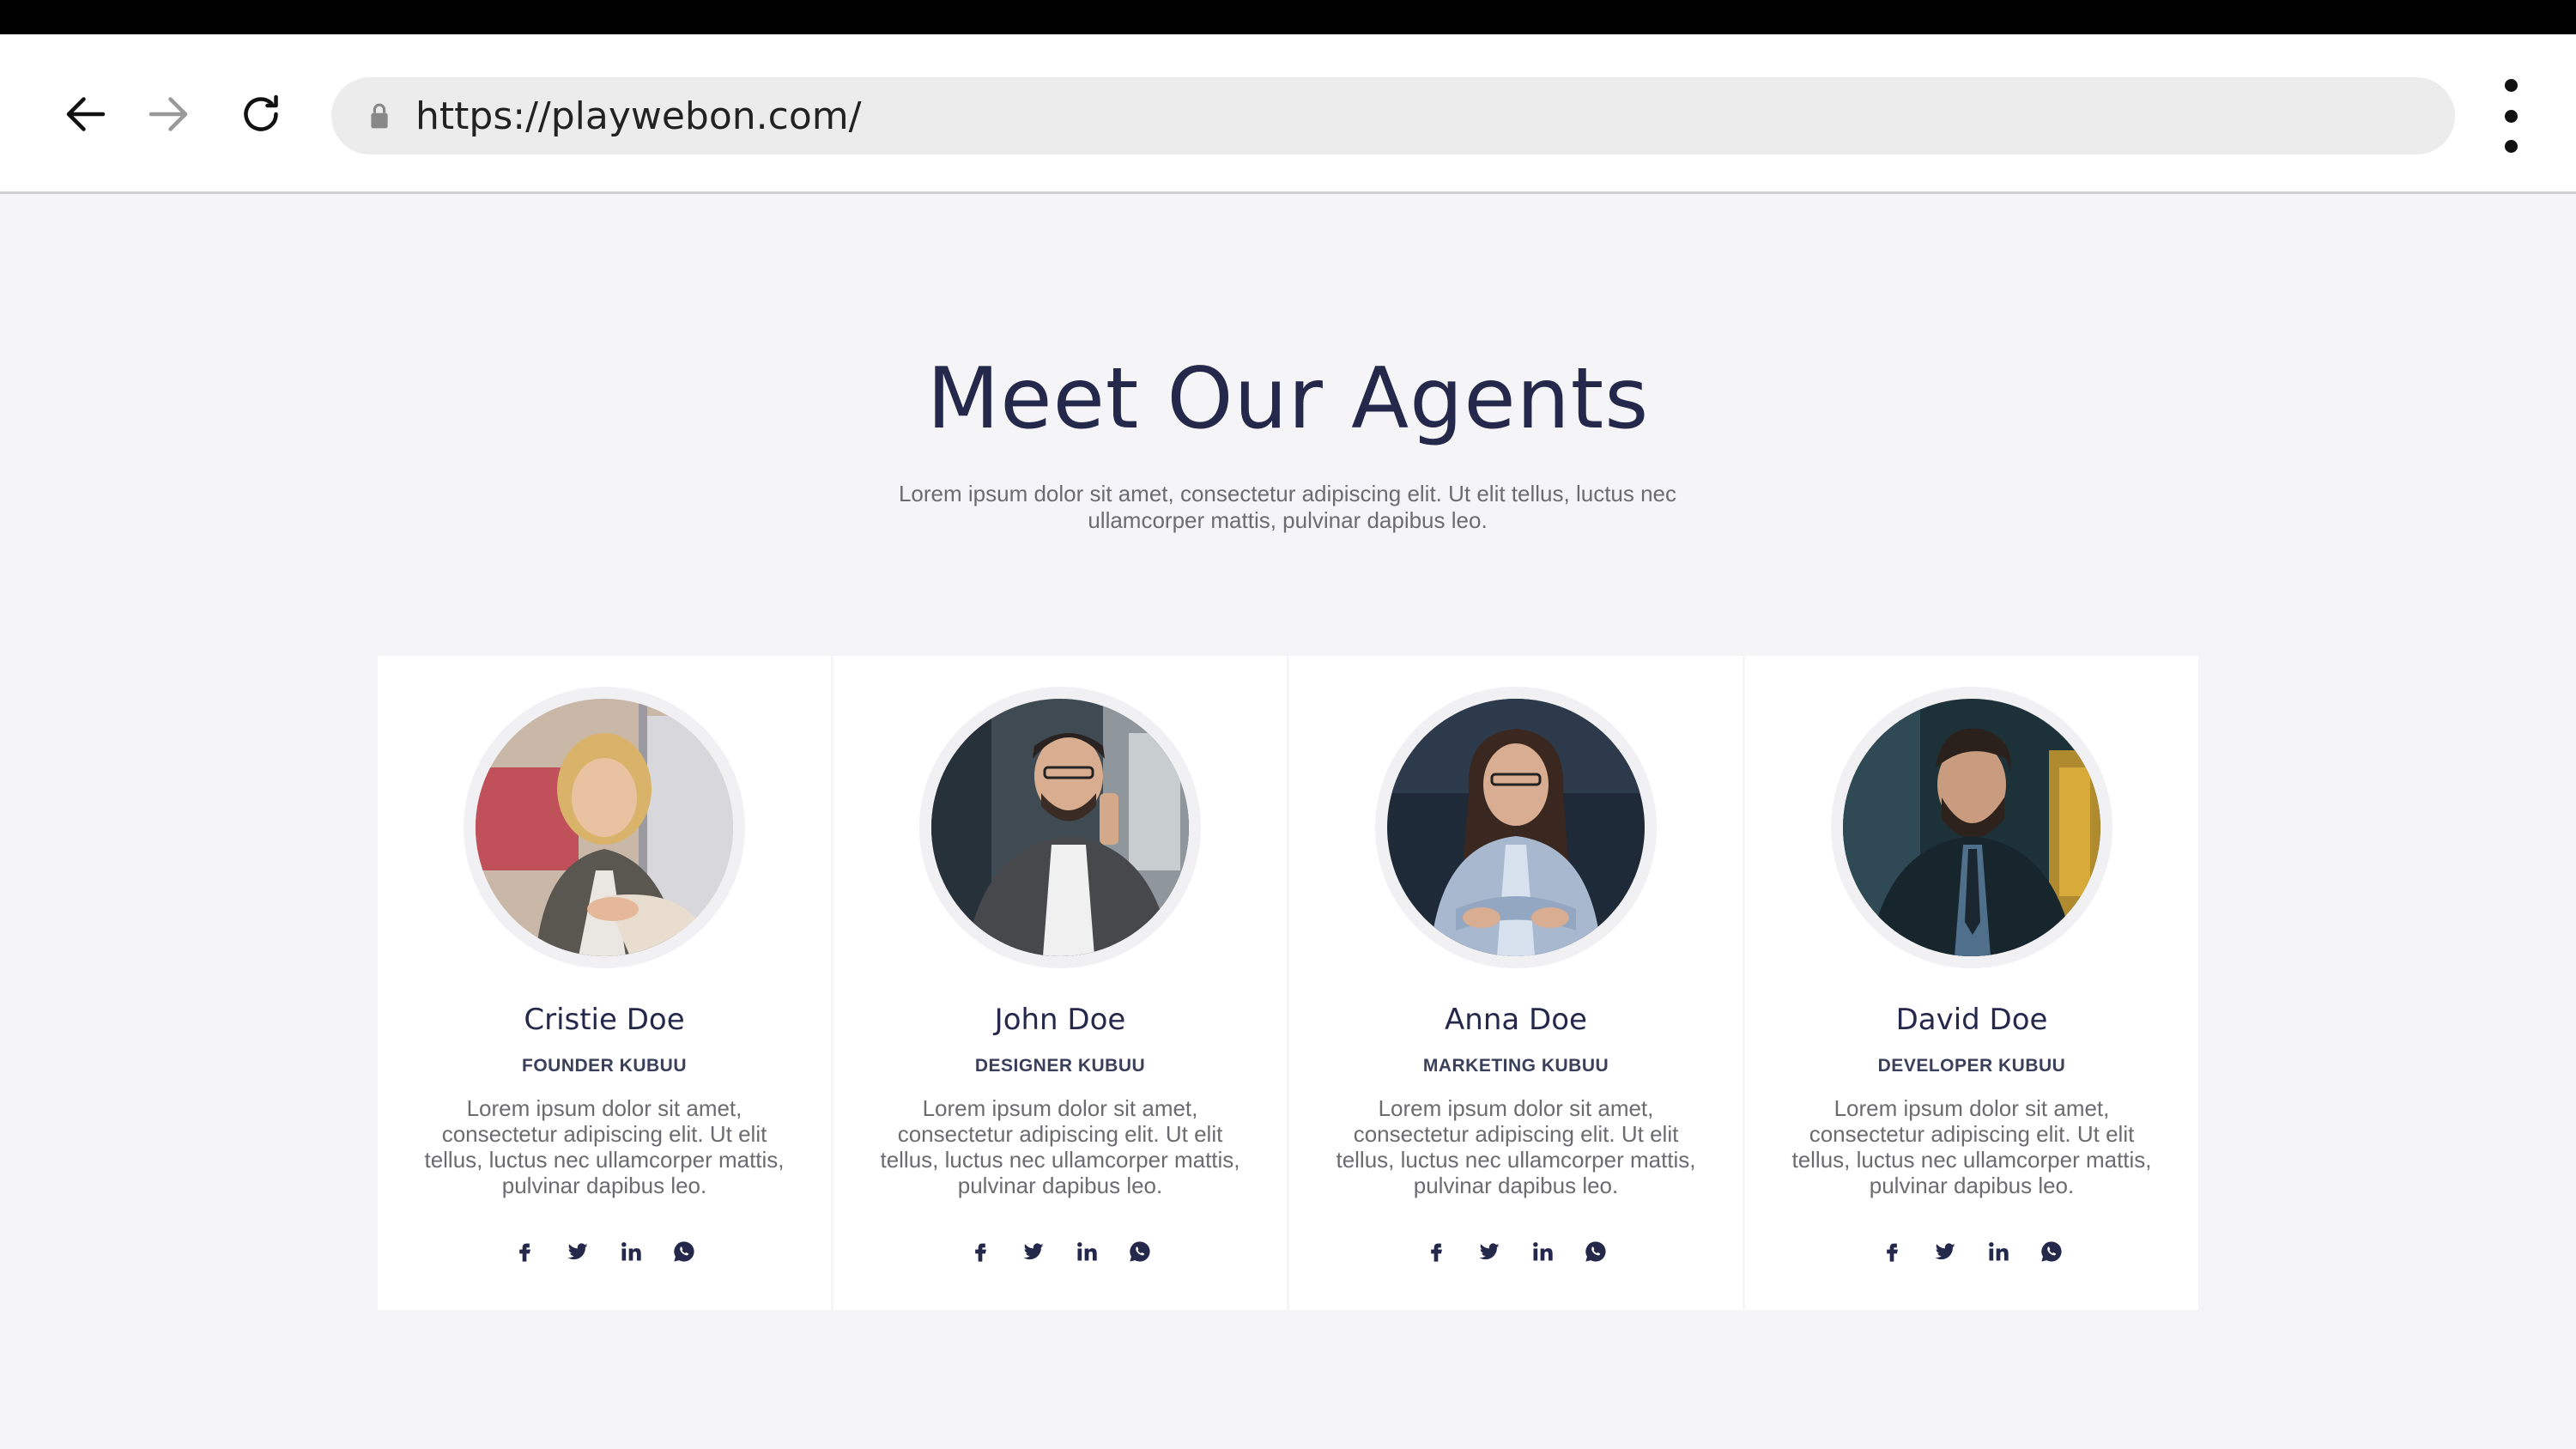 This screenshot has width=2576, height=1449. Describe the element at coordinates (2511, 85) in the screenshot. I see `kebab-menu-icon` at that location.